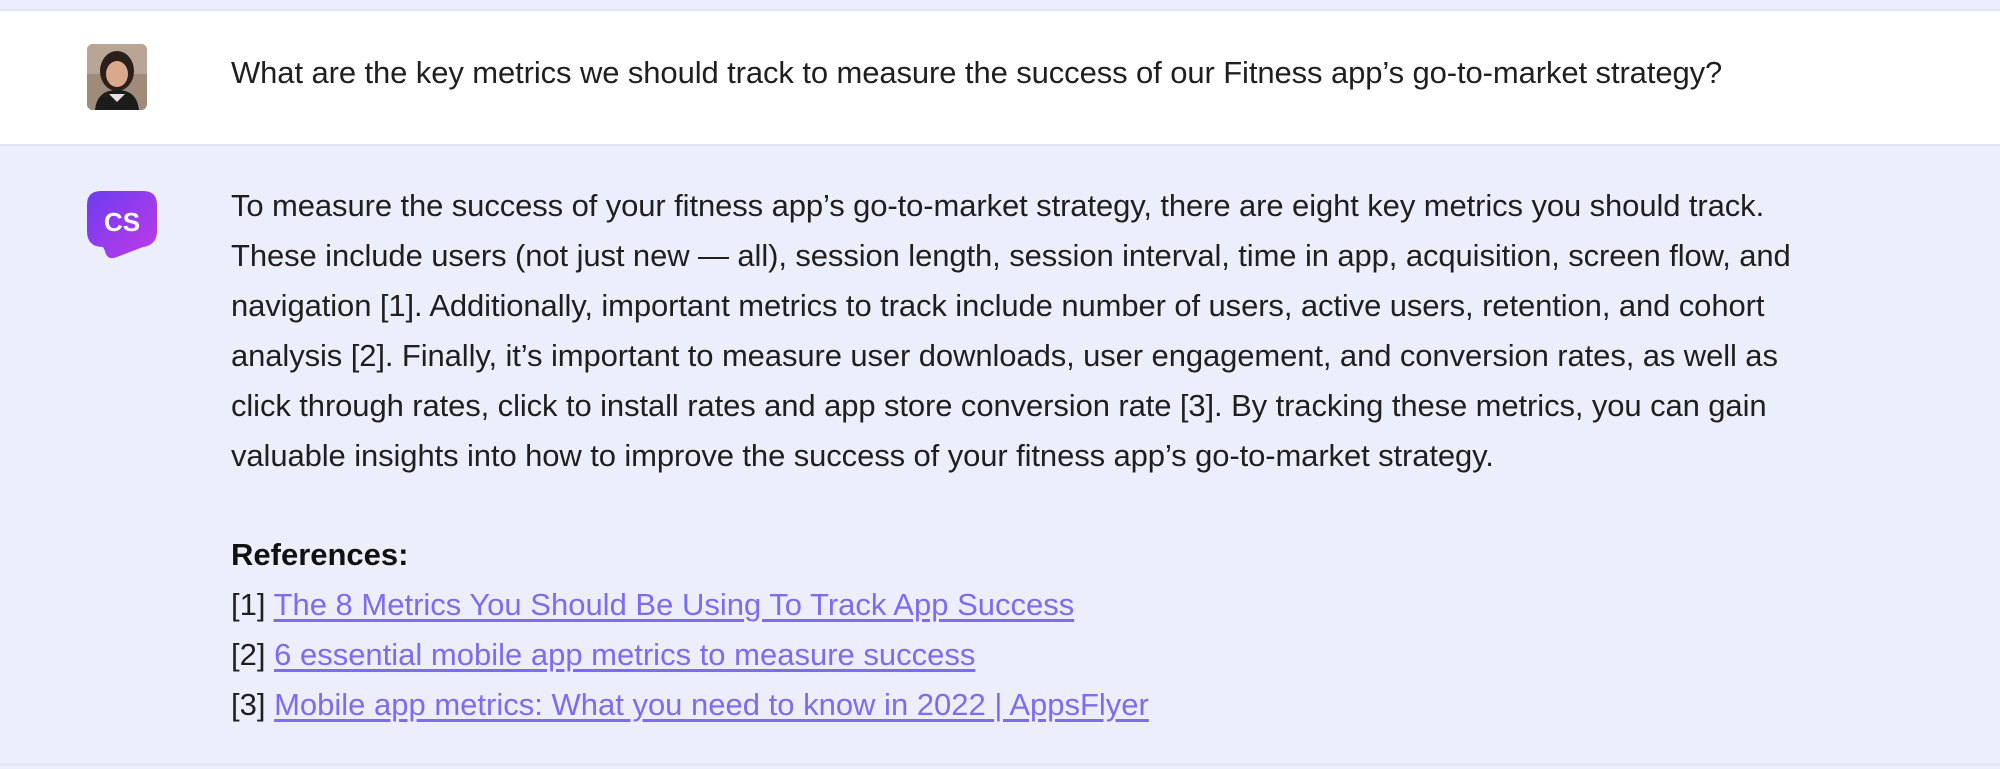  Describe the element at coordinates (248, 654) in the screenshot. I see `reference-number: [2]` at that location.